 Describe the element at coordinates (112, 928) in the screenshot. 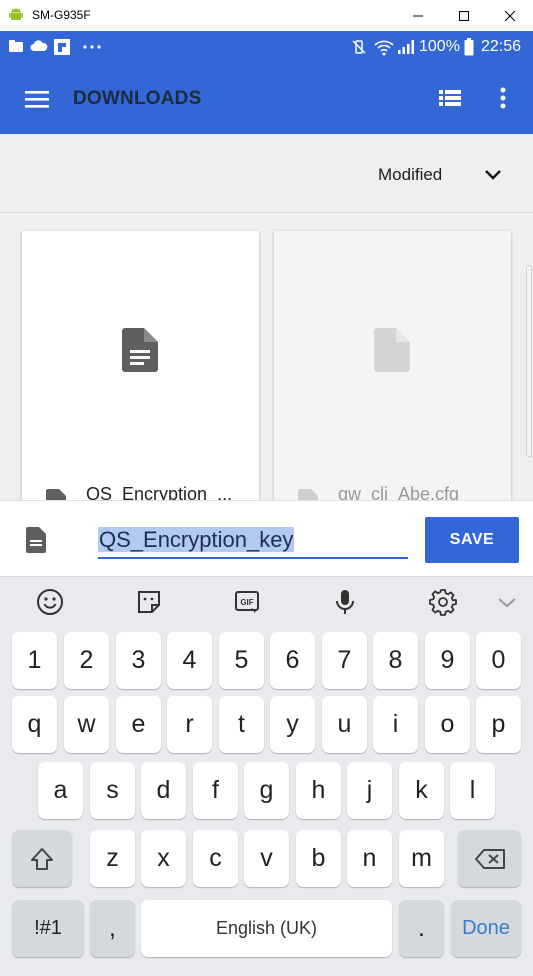

I see `comma-key: ,` at that location.